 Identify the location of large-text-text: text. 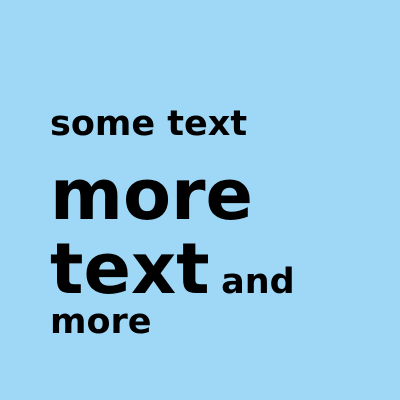
(130, 269).